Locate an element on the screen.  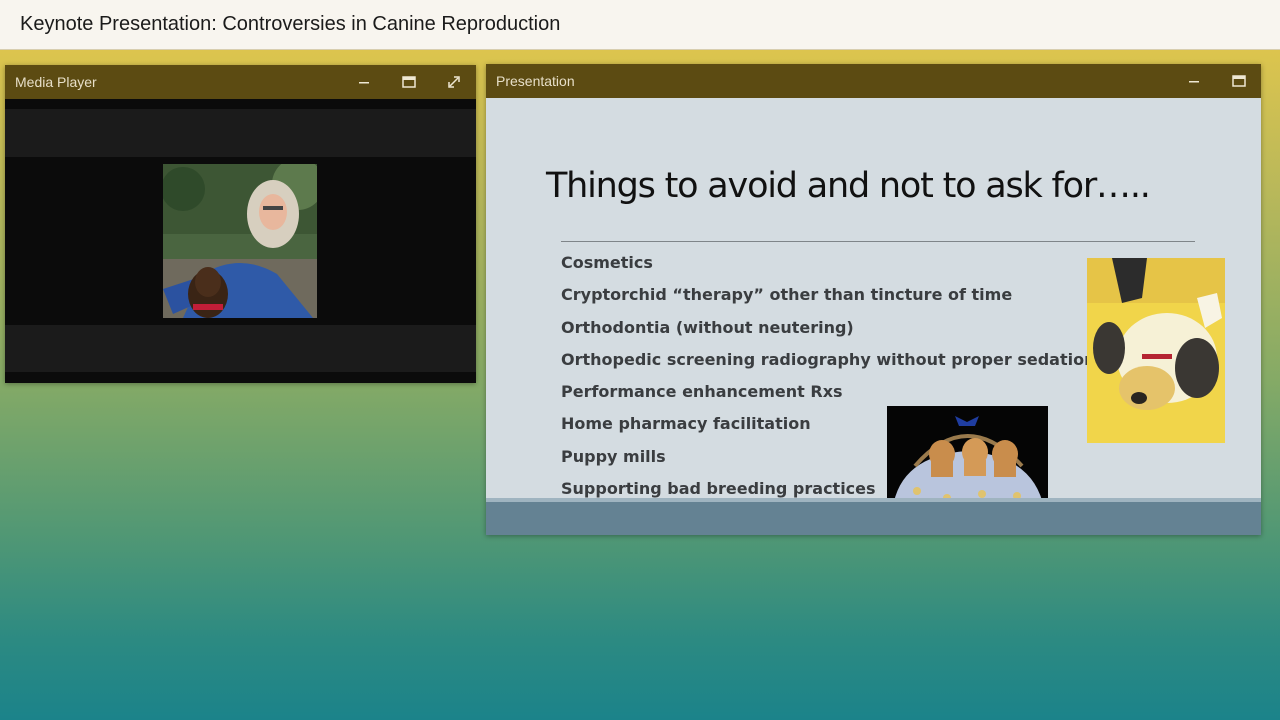
speaker-video-image is located at coordinates (240, 241).